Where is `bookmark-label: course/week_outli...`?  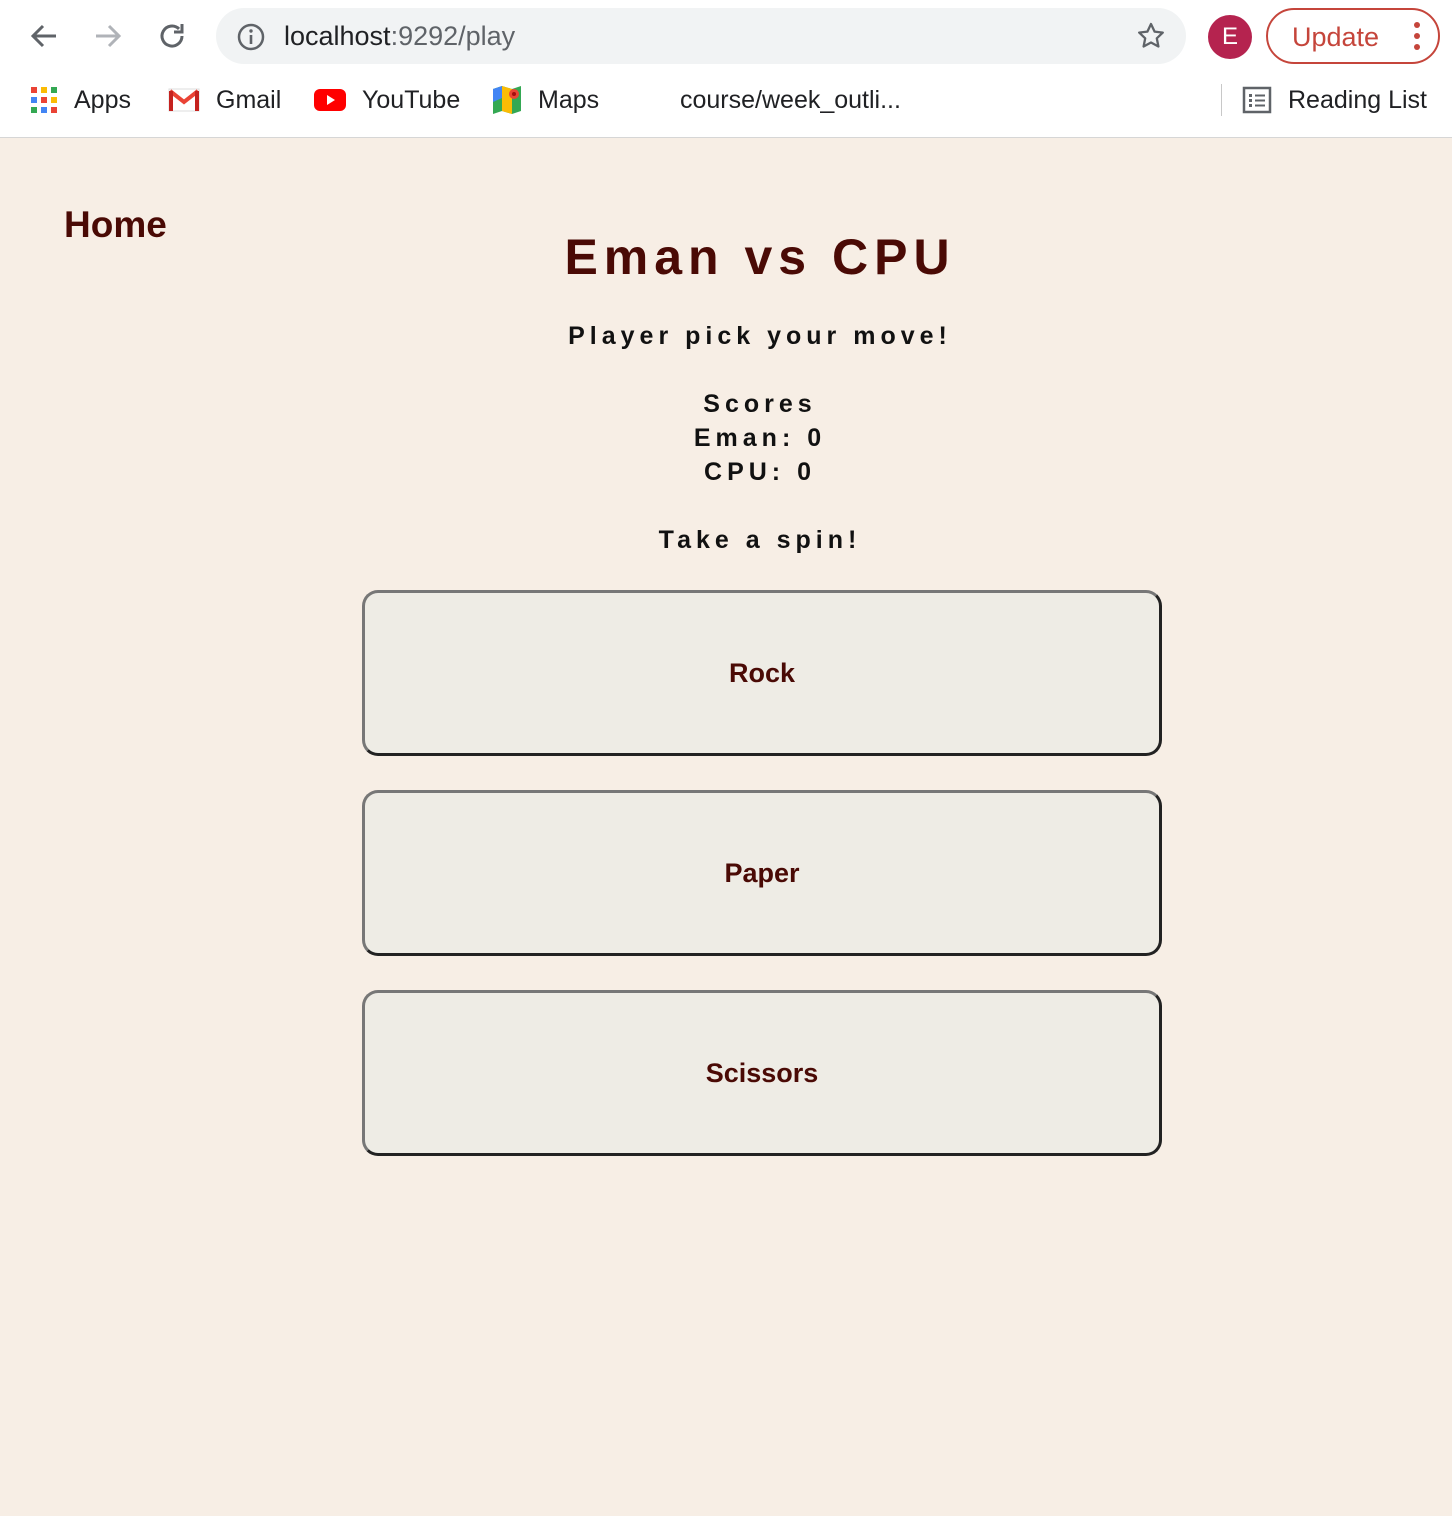
bookmark-label: course/week_outli... is located at coordinates (790, 99).